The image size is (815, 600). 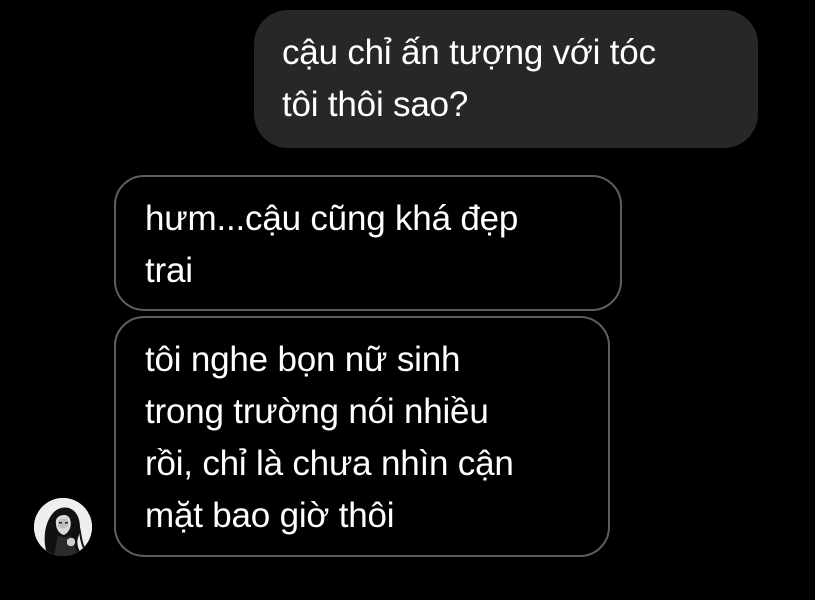 What do you see at coordinates (303, 359) in the screenshot?
I see `message-text-line: tôi nghe bọn nữ sinh` at bounding box center [303, 359].